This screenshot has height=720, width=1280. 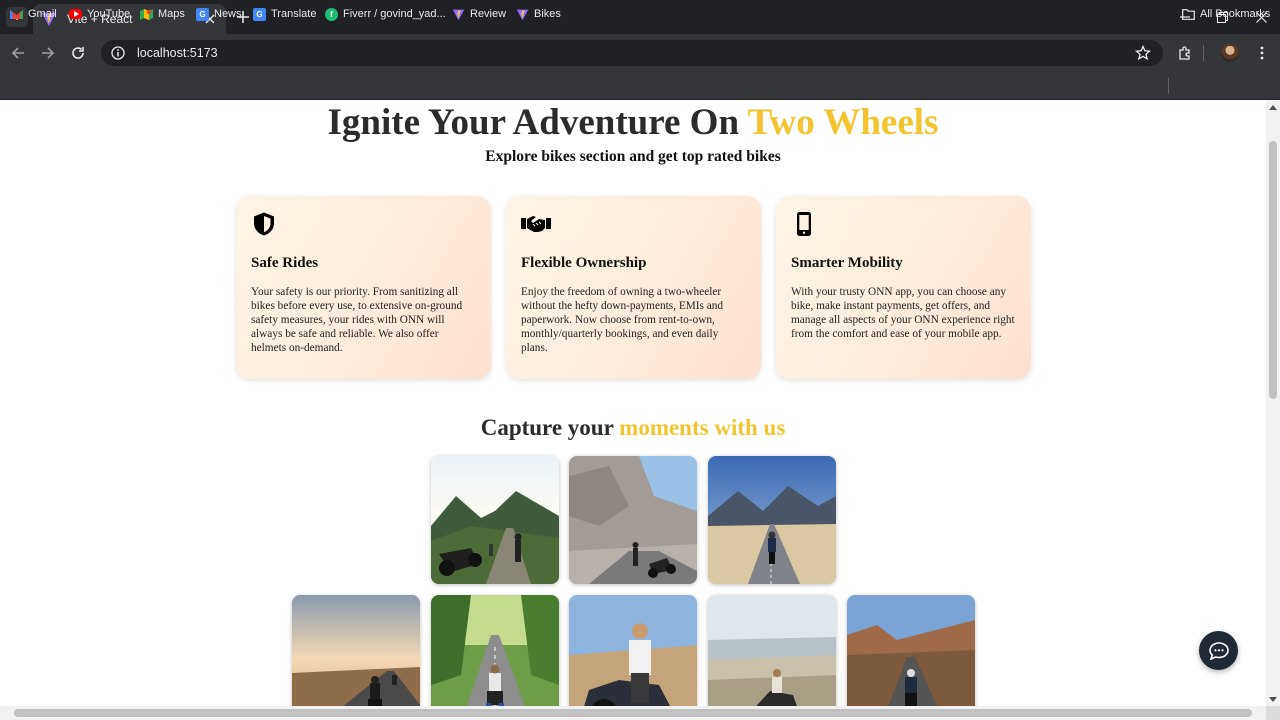 What do you see at coordinates (202, 14) in the screenshot?
I see `news-icon: G` at bounding box center [202, 14].